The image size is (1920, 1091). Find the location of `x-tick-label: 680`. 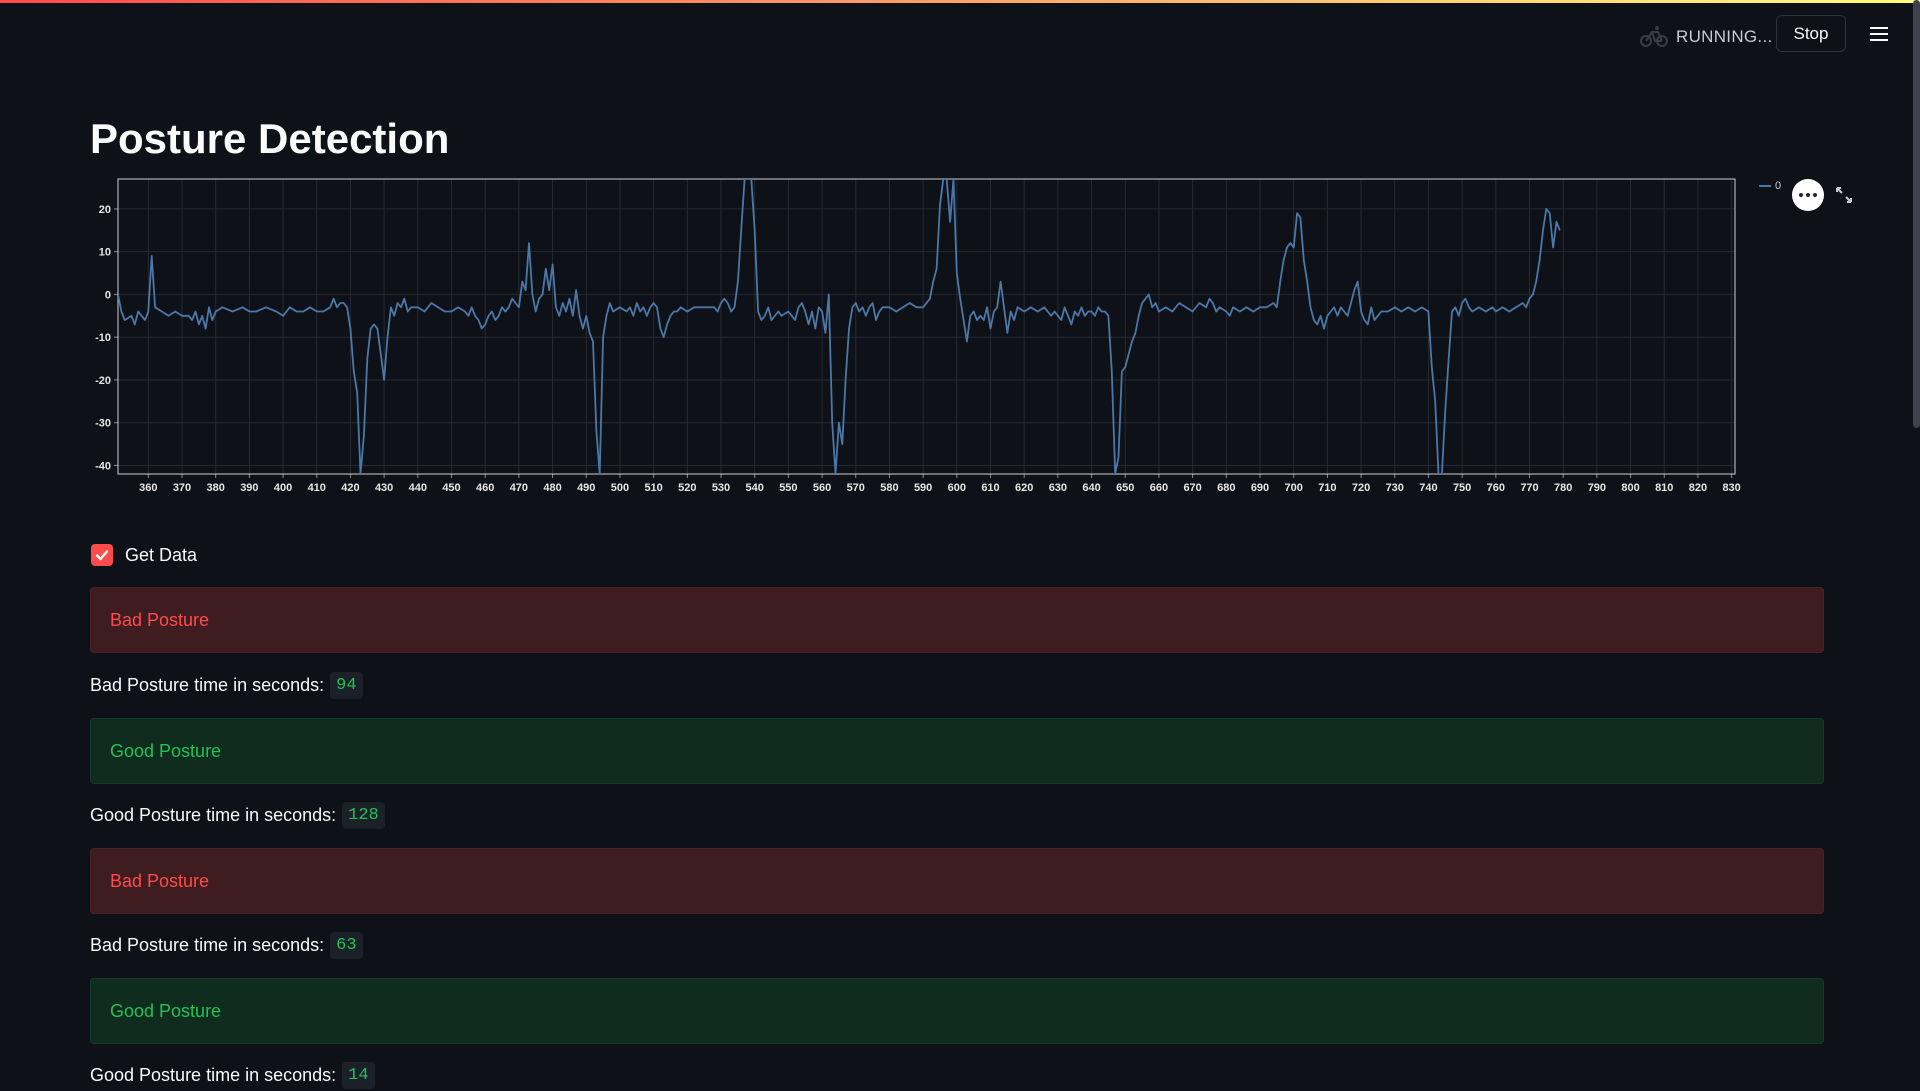

x-tick-label: 680 is located at coordinates (1226, 488).